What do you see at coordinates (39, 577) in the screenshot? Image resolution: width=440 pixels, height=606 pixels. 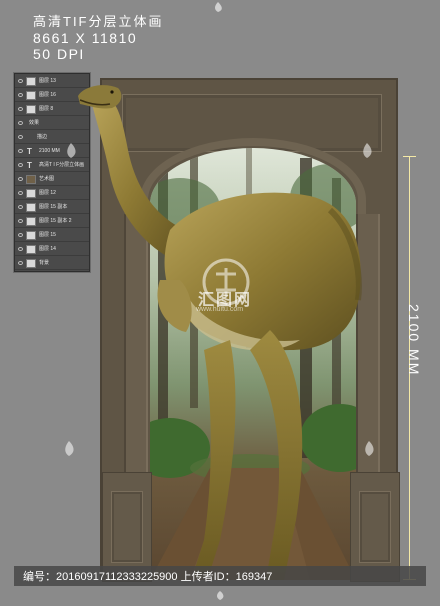 I see `id-label: 编号：` at bounding box center [39, 577].